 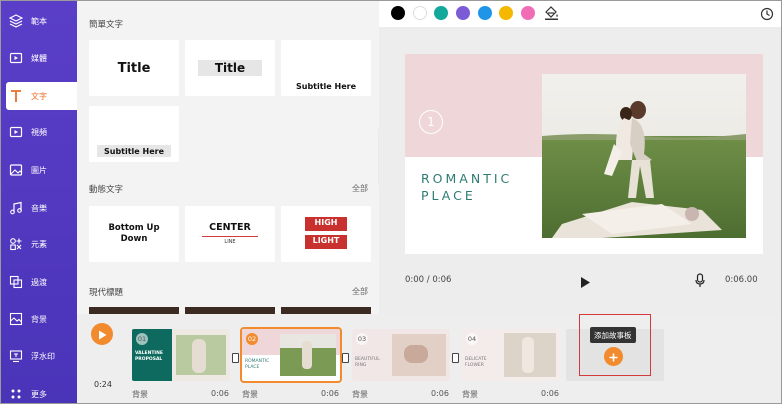 I want to click on sidebar-item-background: 背景, so click(x=39, y=319).